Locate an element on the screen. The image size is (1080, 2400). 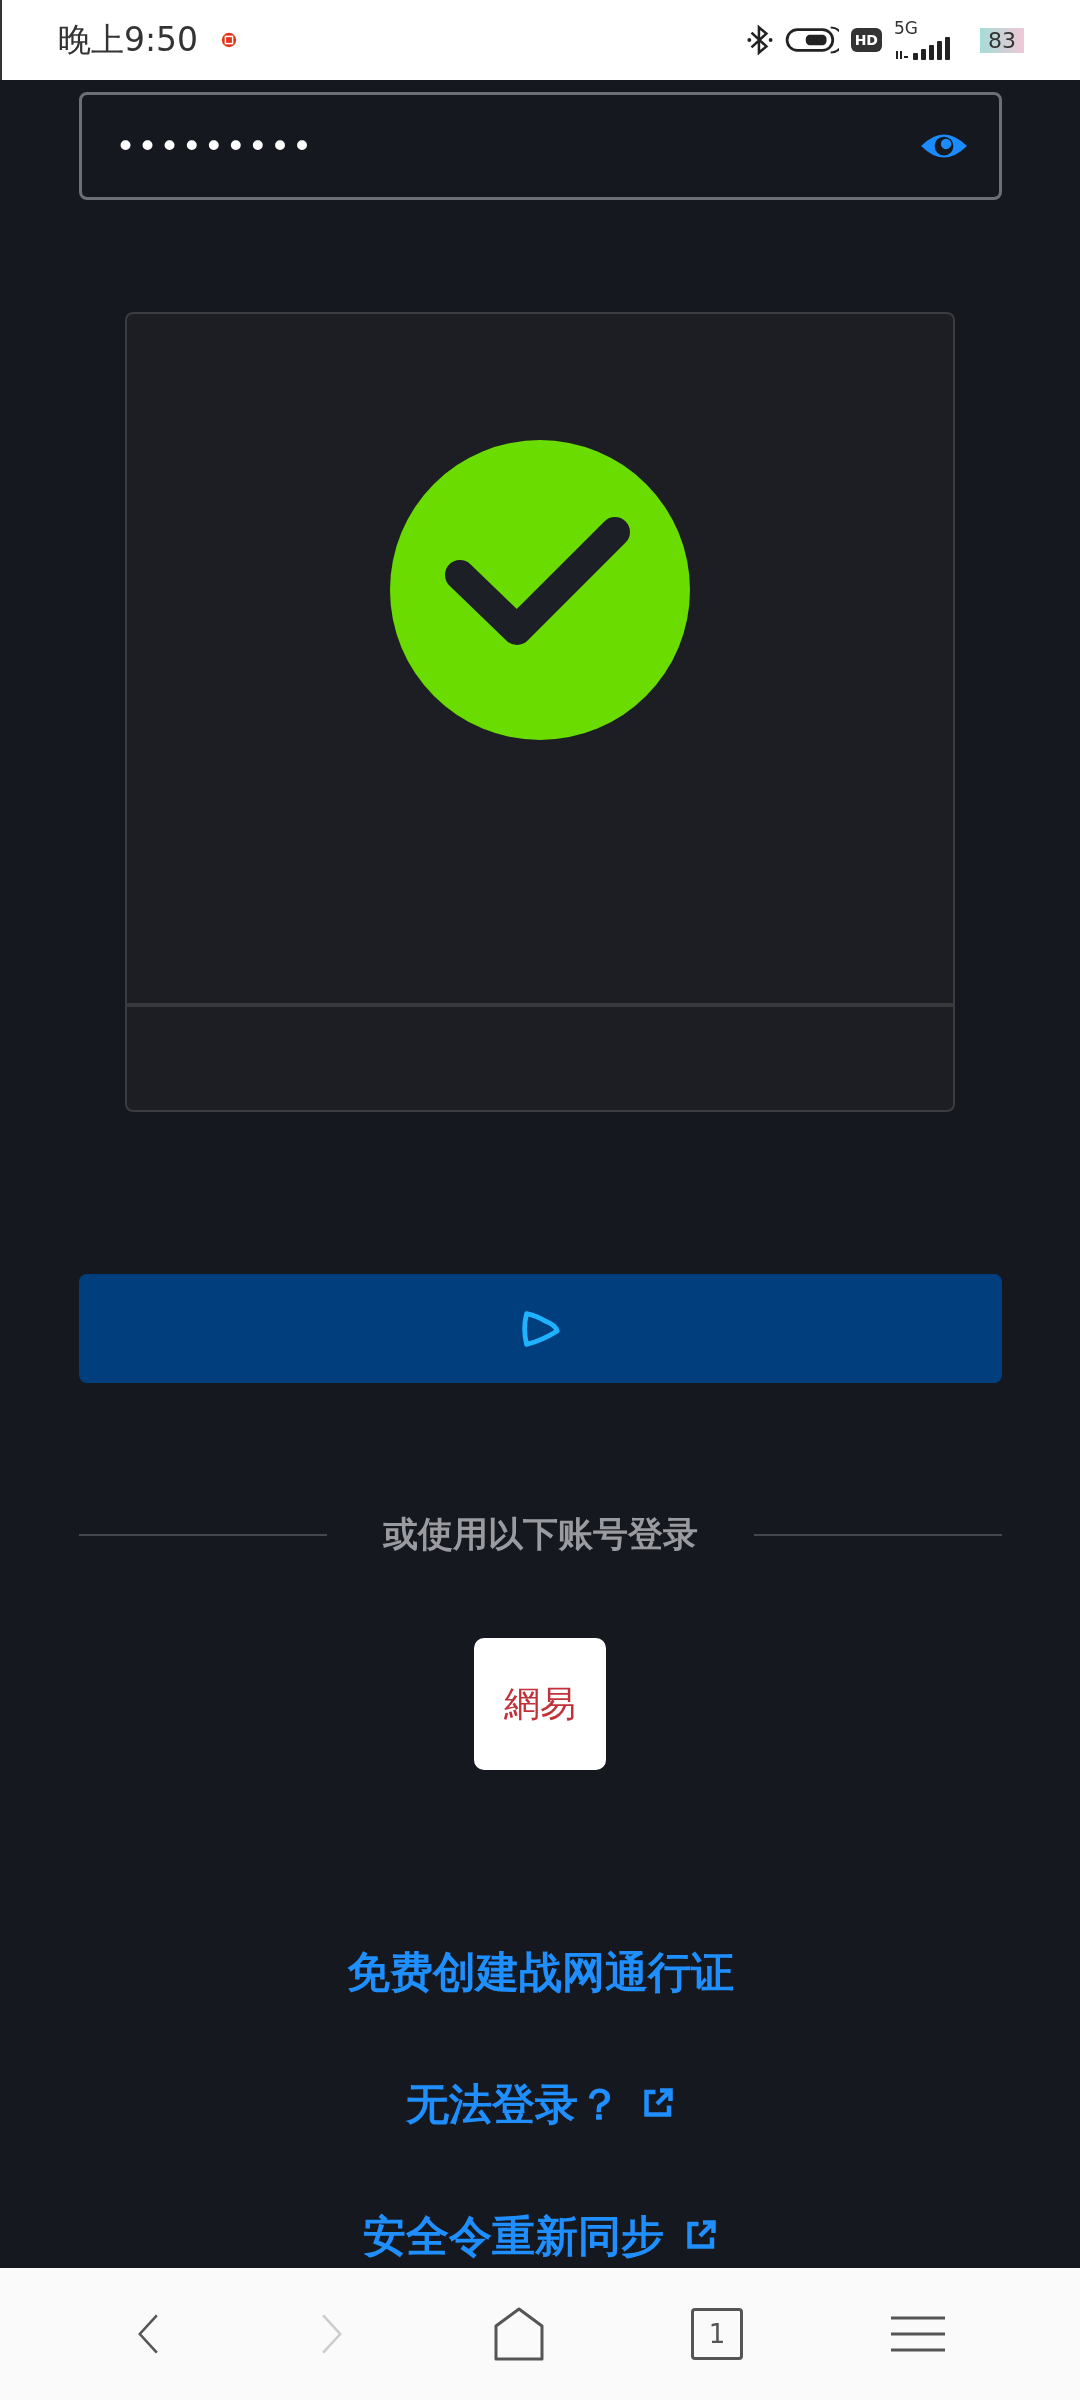
password-field: ••••••••• is located at coordinates (540, 146).